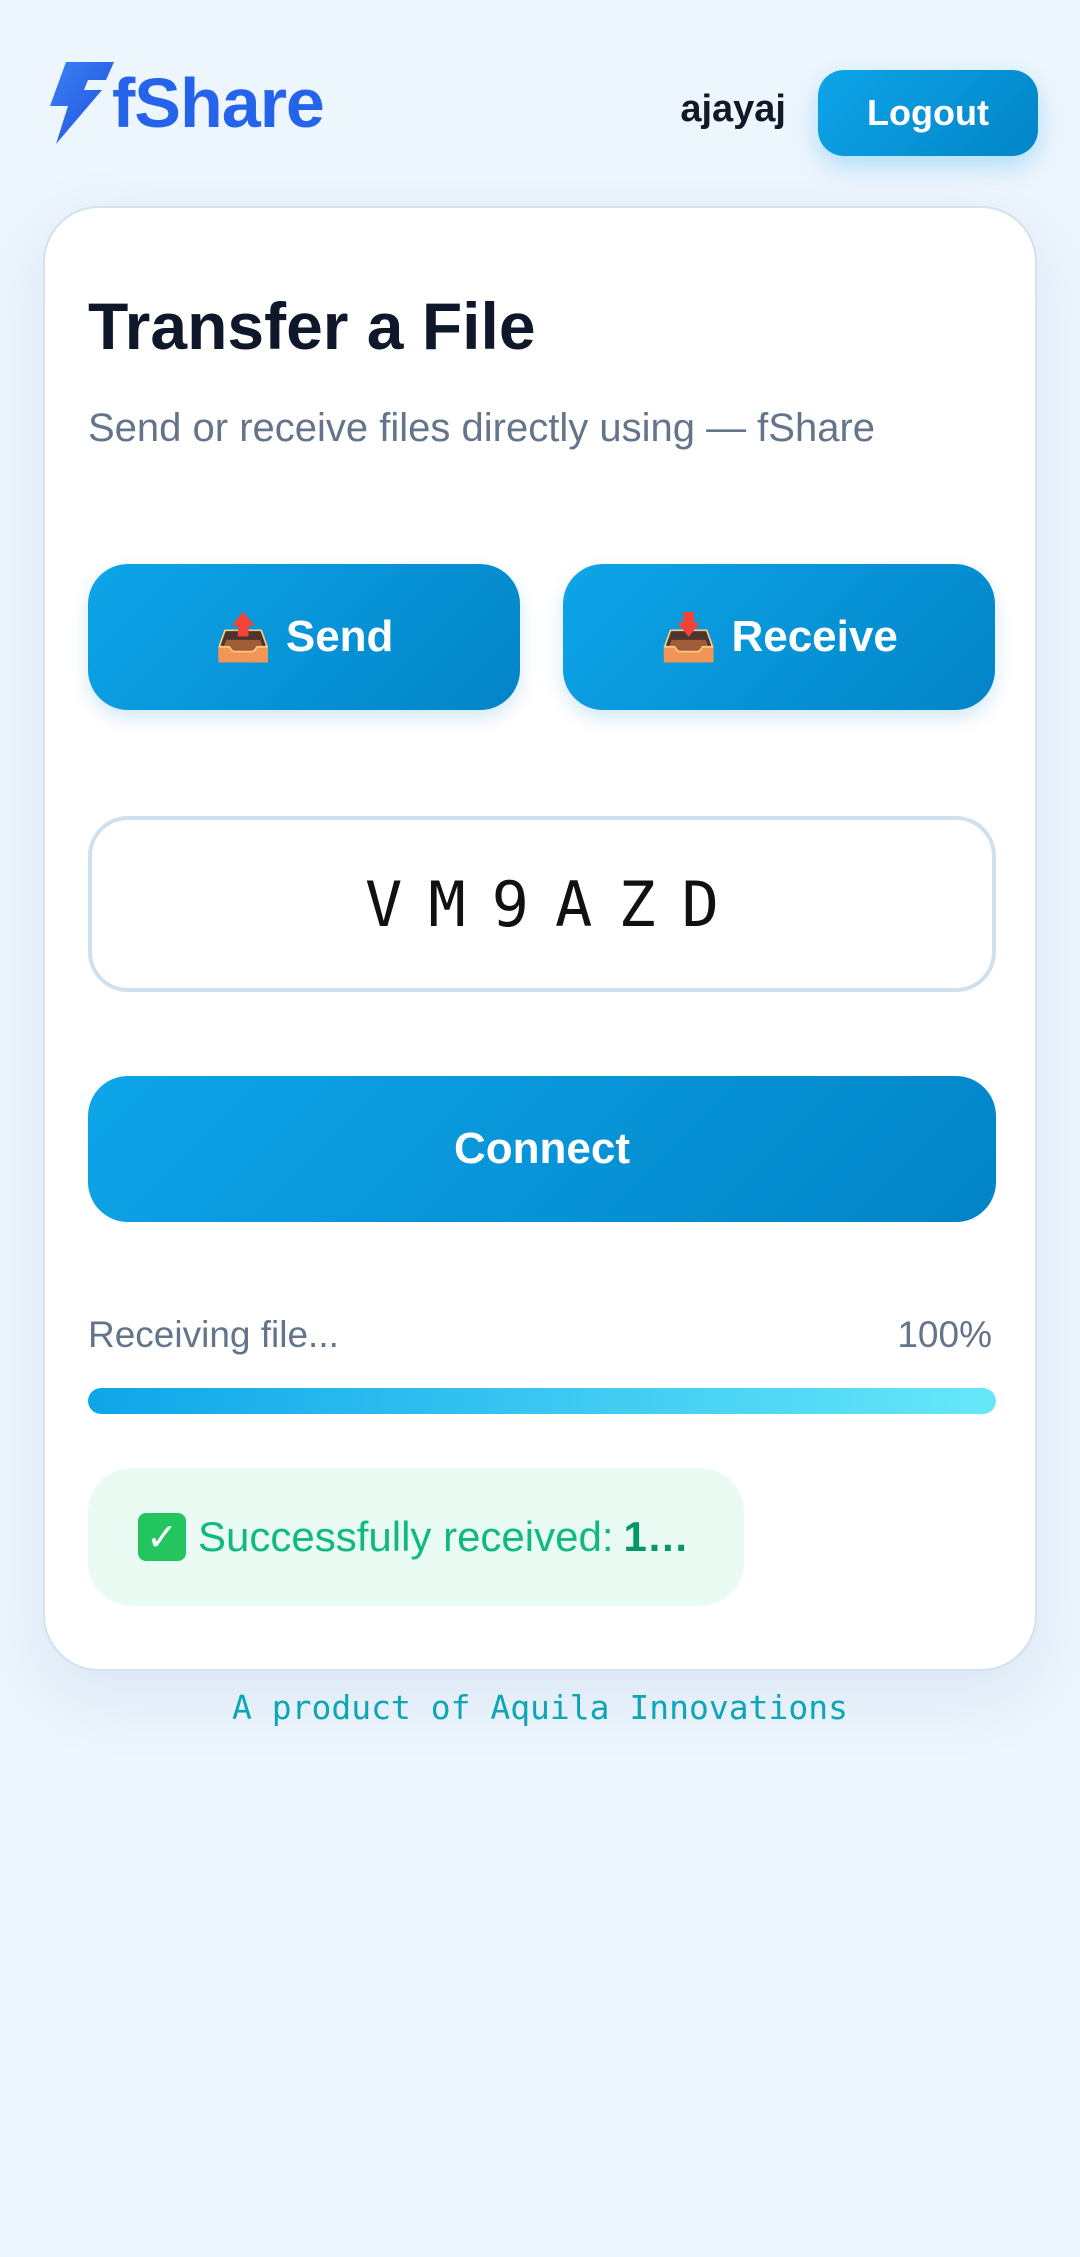 This screenshot has width=1080, height=2257. What do you see at coordinates (542, 904) in the screenshot?
I see `share-code-input: VM9AZD` at bounding box center [542, 904].